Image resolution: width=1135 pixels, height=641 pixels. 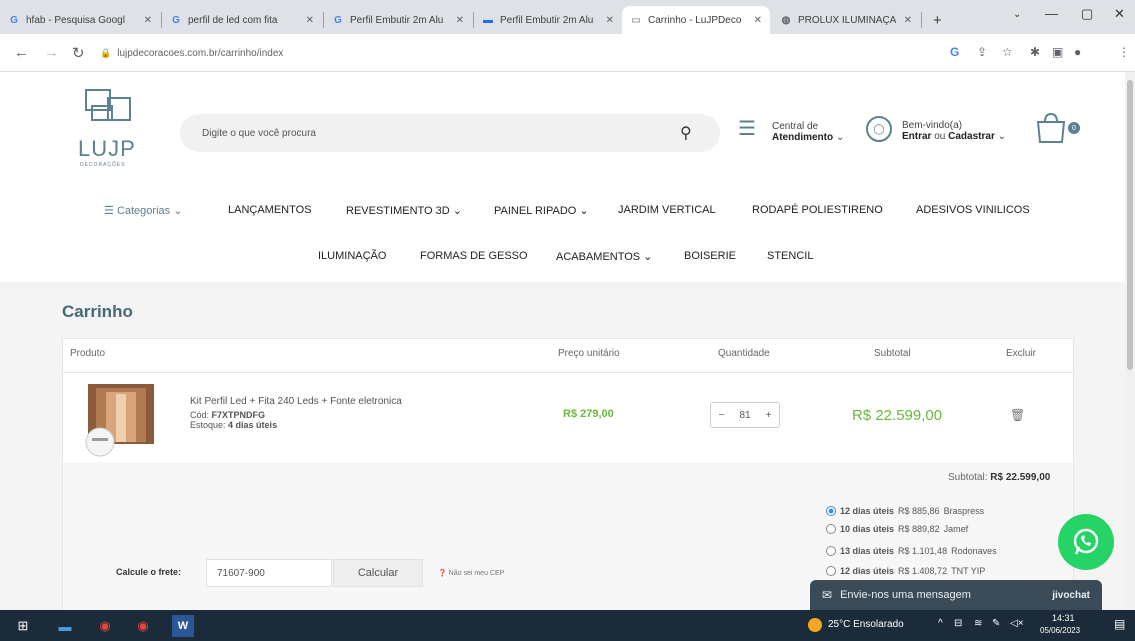 What do you see at coordinates (831, 511) in the screenshot?
I see `radio-selected` at bounding box center [831, 511].